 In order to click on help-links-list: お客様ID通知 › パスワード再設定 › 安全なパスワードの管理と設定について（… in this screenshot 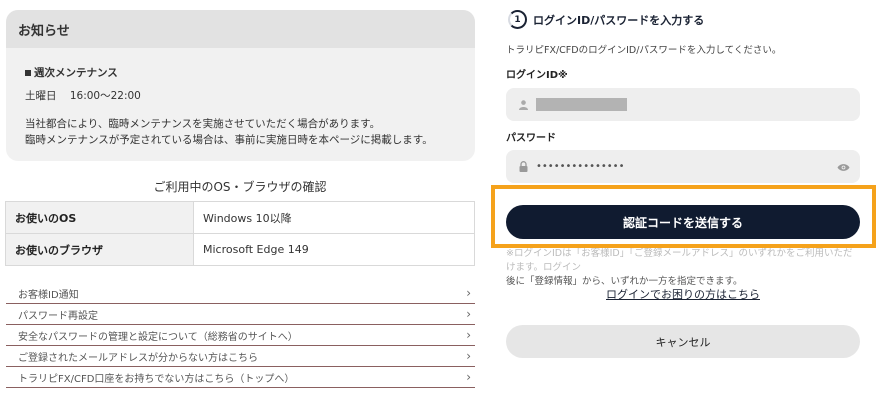, I will do `click(240, 335)`.